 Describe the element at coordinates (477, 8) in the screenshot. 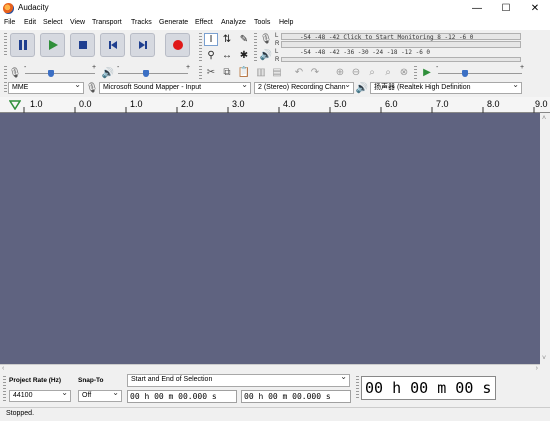

I see `minimize-button: —` at that location.